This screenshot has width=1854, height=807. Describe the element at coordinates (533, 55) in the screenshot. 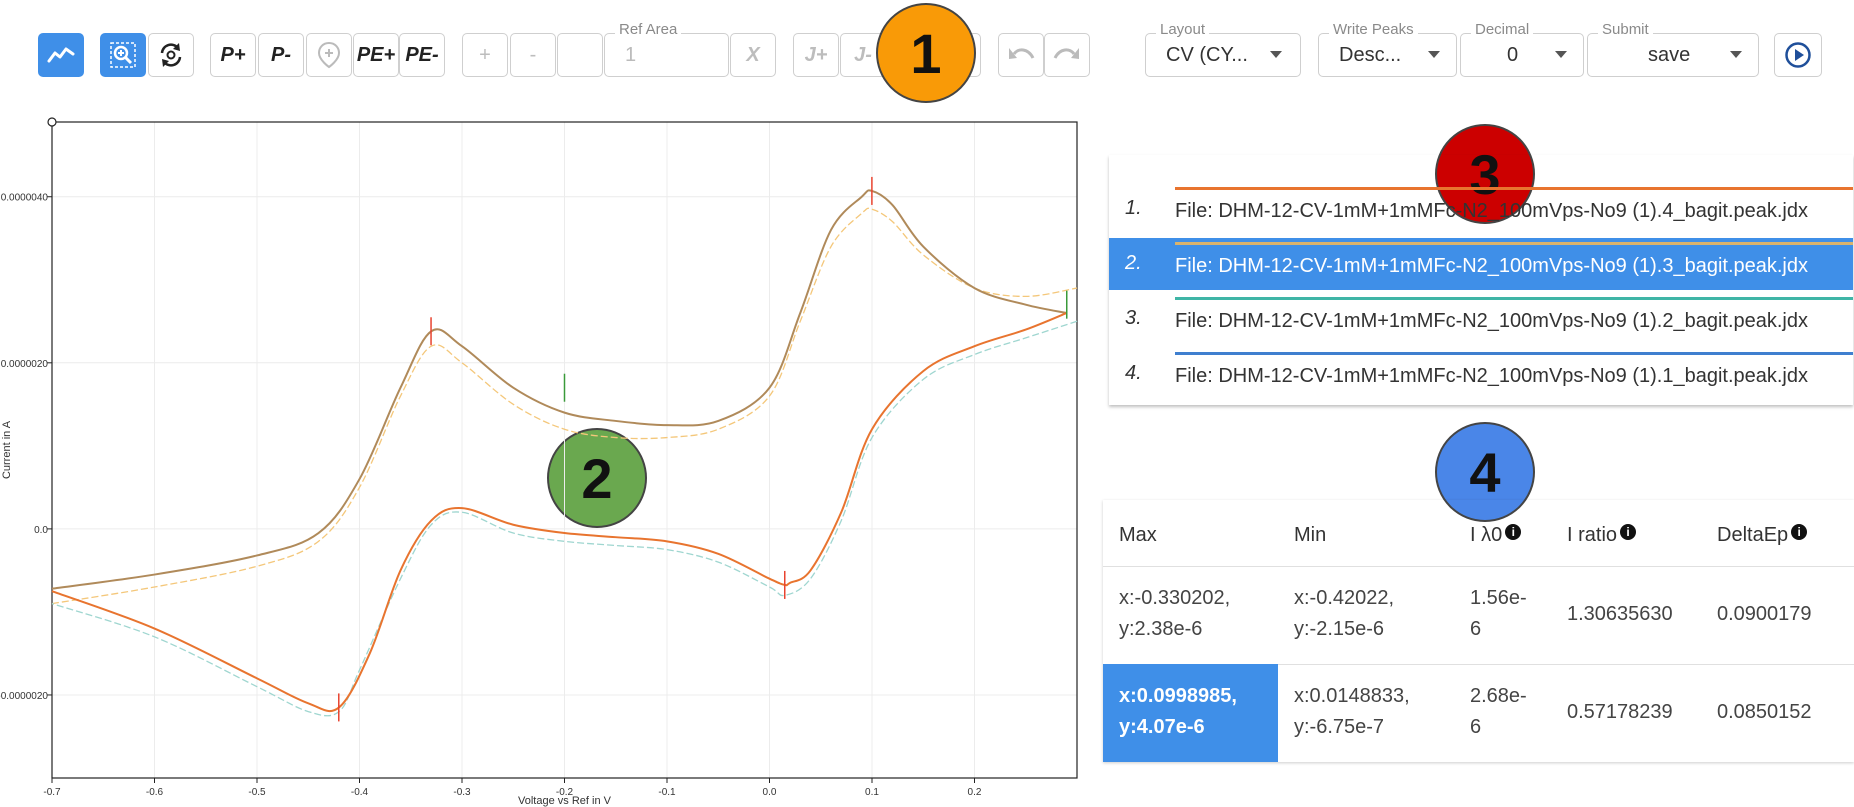

I see `remove-integration-button: -` at that location.